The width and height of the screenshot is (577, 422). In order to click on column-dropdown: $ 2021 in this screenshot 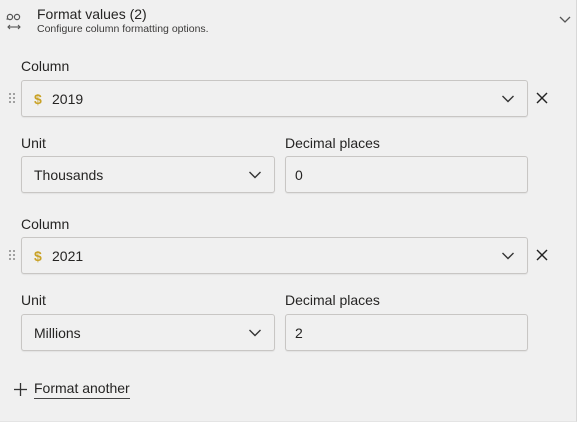, I will do `click(274, 255)`.